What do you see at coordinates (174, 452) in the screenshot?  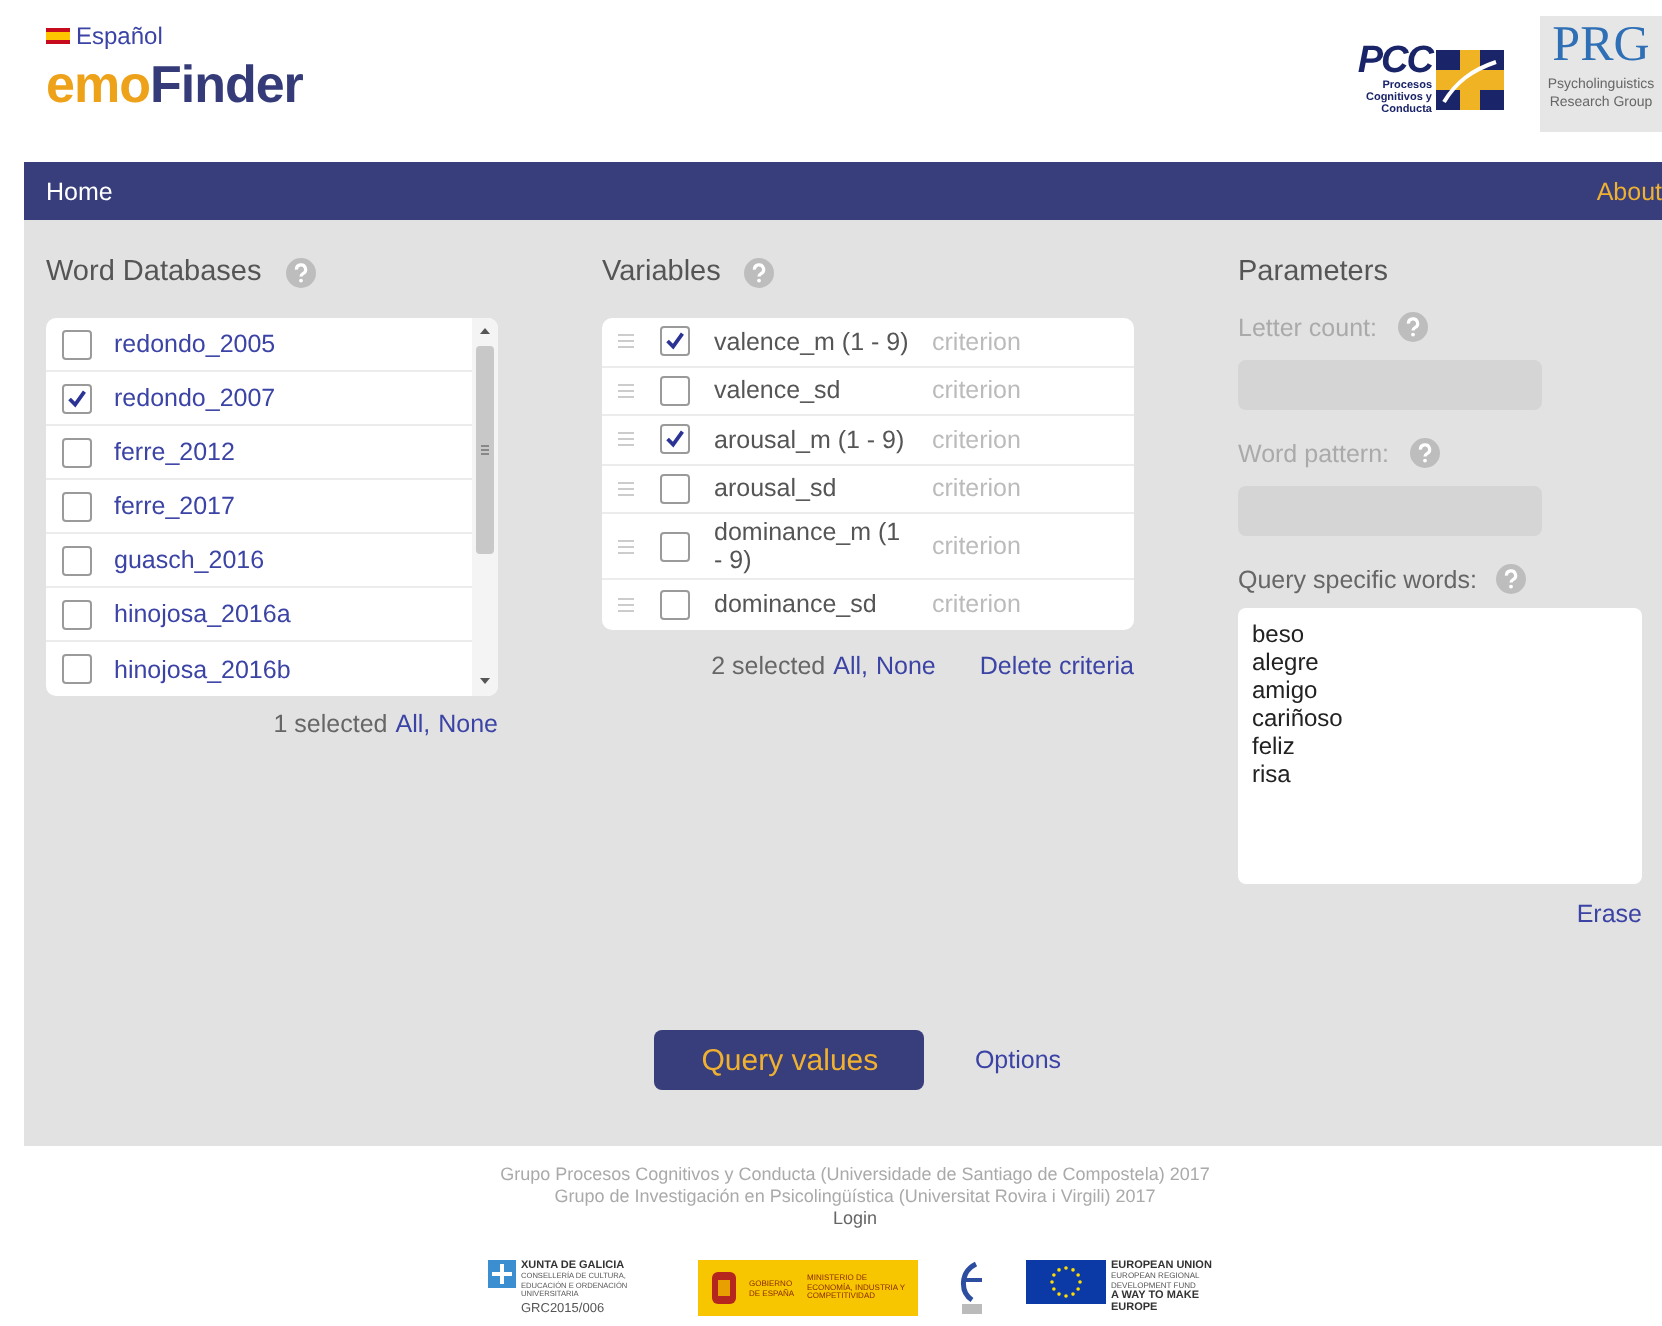 I see `database-name: ferre_2012` at bounding box center [174, 452].